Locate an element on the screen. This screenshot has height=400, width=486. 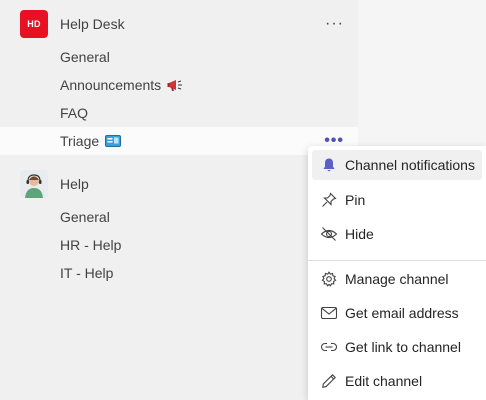
channel-faq: FAQ is located at coordinates (179, 113).